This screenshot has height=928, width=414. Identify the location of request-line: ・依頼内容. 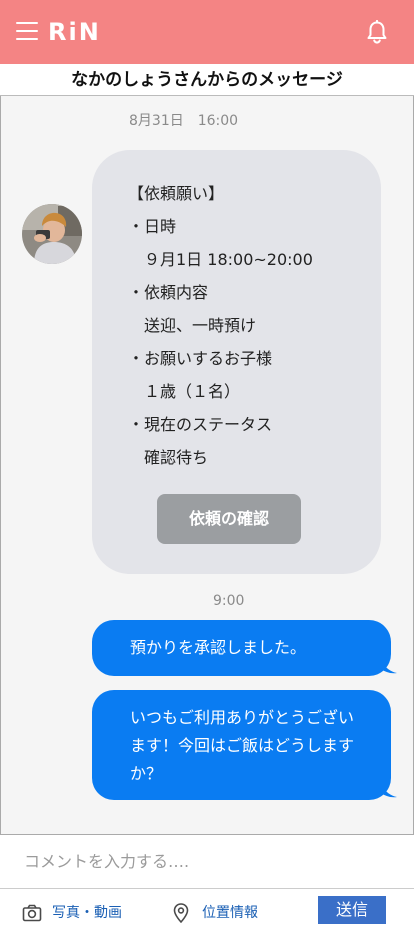
(168, 292).